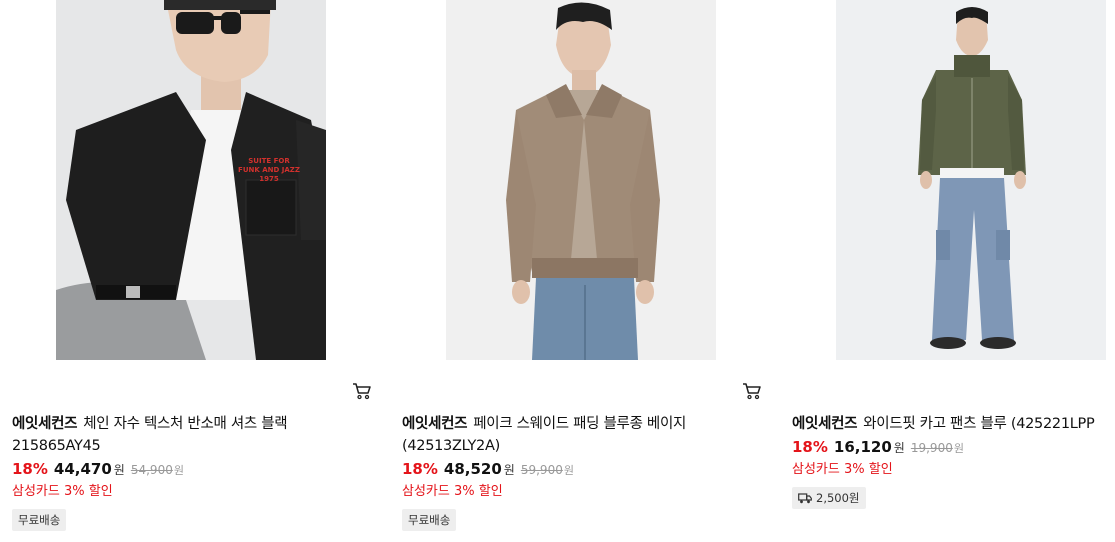 The height and width of the screenshot is (542, 1115). Describe the element at coordinates (562, 435) in the screenshot. I see `product-title: 에잇세컨즈 페이크 스웨이드 패딩 블루종 베이지 (42513ZLY2A)` at that location.